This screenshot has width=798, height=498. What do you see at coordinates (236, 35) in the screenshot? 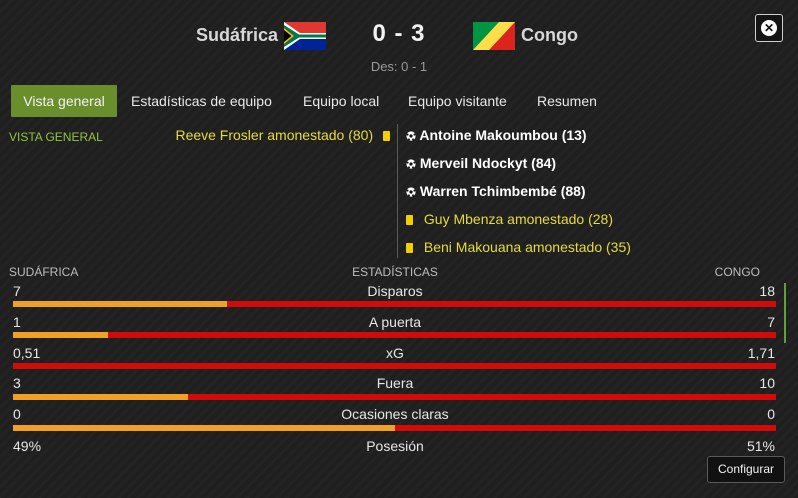
I see `home-team-name: Sudáfrica` at bounding box center [236, 35].